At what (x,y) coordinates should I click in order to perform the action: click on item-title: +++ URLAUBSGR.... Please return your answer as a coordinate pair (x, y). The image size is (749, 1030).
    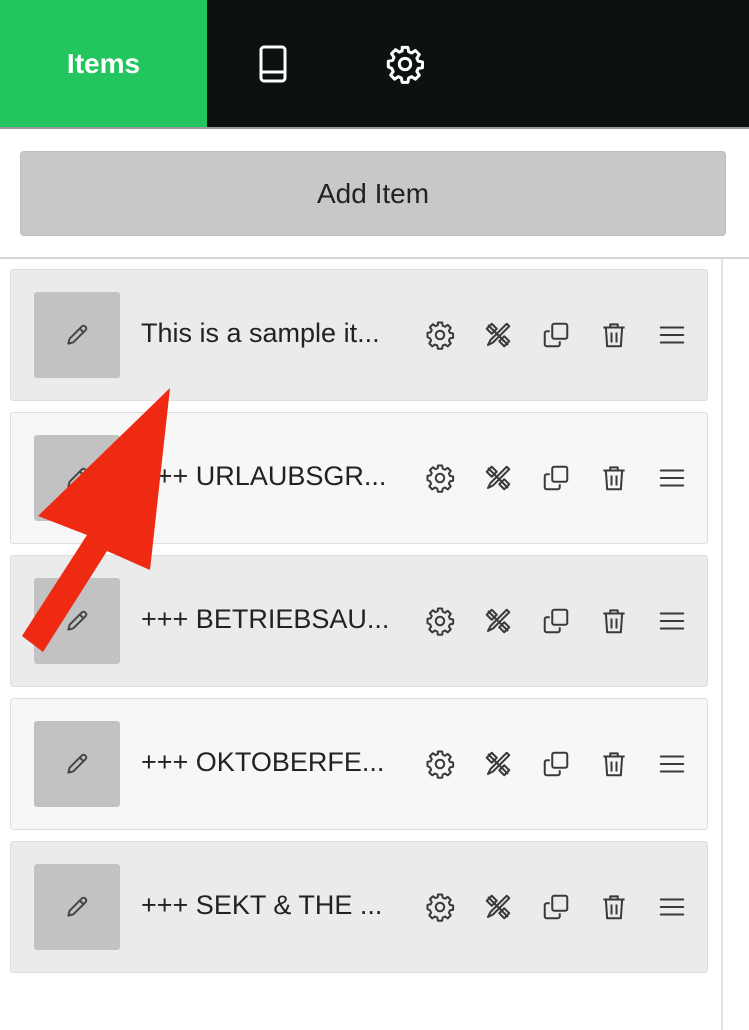
    Looking at the image, I should click on (264, 476).